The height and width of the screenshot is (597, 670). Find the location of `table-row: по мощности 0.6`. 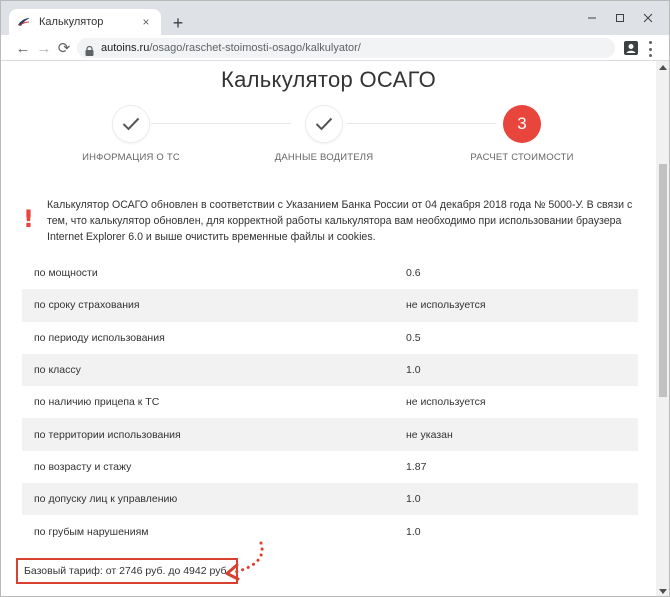

table-row: по мощности 0.6 is located at coordinates (330, 273).